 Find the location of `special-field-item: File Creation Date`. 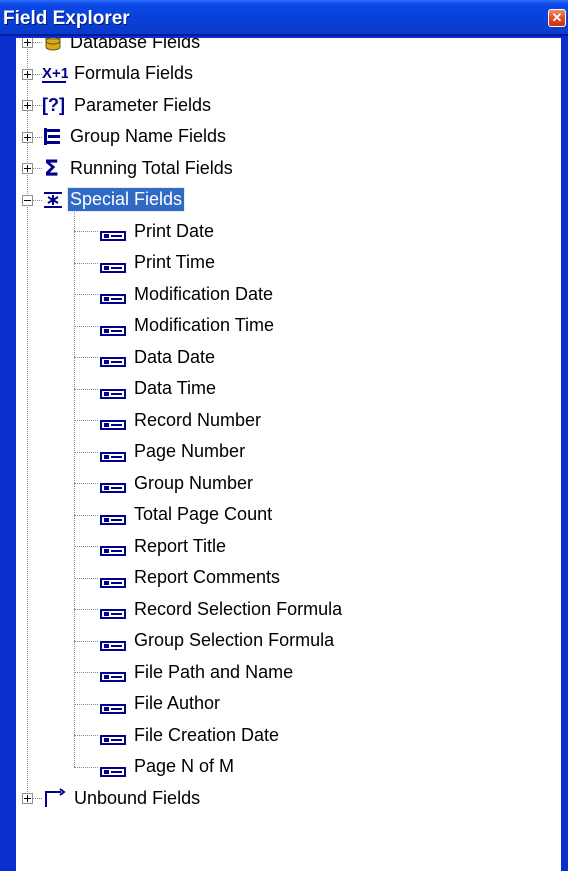

special-field-item: File Creation Date is located at coordinates (190, 735).